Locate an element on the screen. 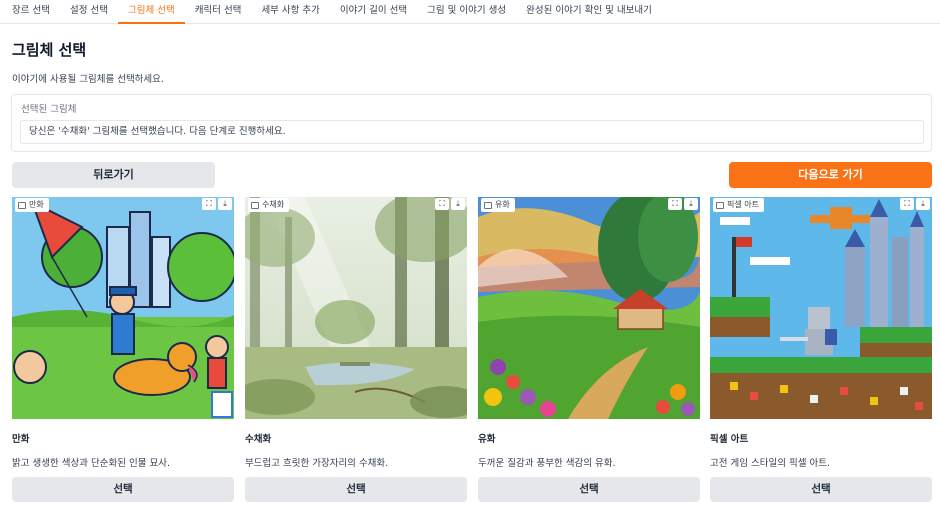 This screenshot has height=510, width=940. style-name: 만화 is located at coordinates (21, 439).